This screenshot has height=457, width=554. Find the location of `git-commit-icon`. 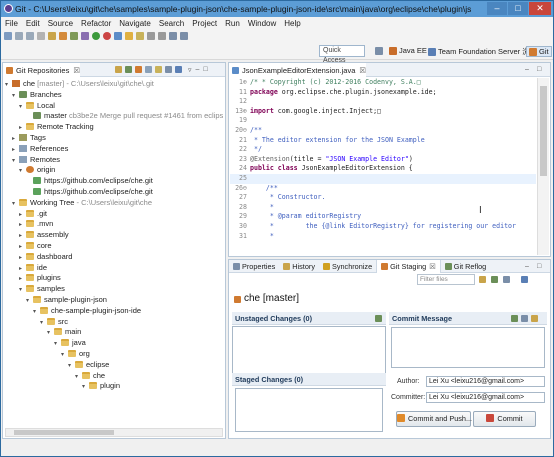

git-commit-icon is located at coordinates (52, 35).